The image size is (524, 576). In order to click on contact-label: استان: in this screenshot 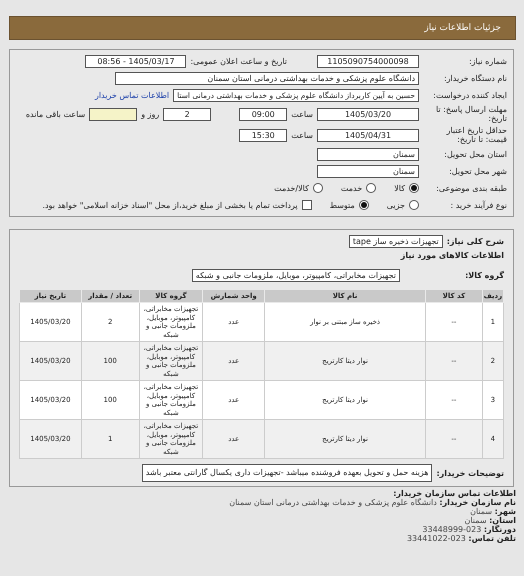, I will do `click(502, 520)`.